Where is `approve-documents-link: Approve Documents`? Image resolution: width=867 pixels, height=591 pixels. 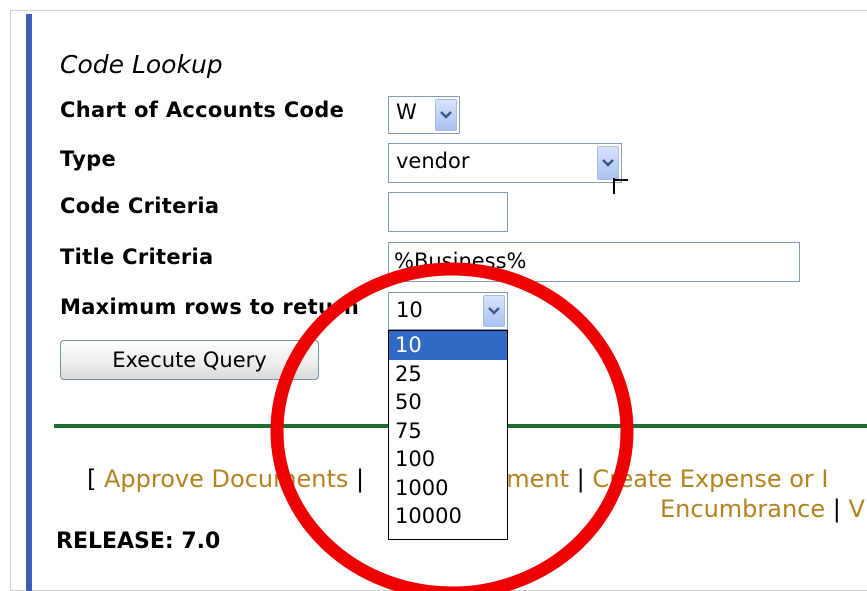
approve-documents-link: Approve Documents is located at coordinates (226, 479).